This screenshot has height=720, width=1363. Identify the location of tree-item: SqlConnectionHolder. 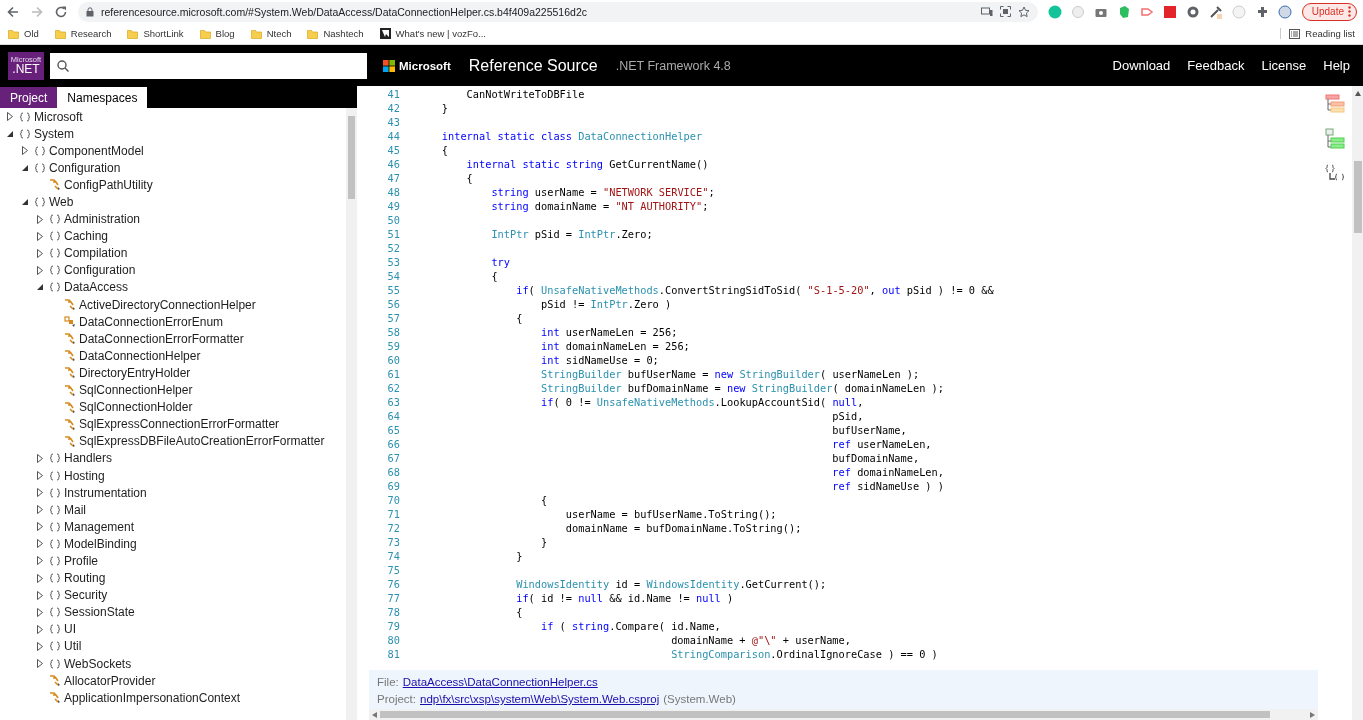
(173, 407).